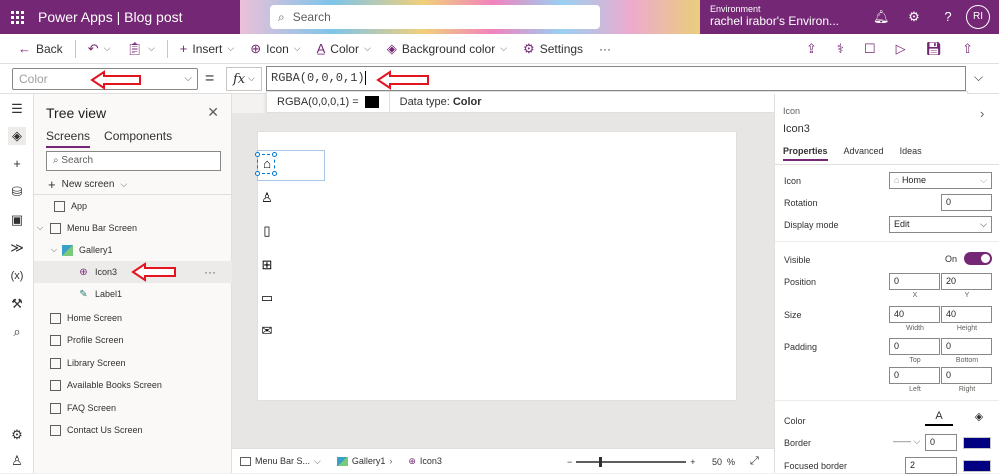  What do you see at coordinates (870, 49) in the screenshot?
I see `comments-icon: ☐` at bounding box center [870, 49].